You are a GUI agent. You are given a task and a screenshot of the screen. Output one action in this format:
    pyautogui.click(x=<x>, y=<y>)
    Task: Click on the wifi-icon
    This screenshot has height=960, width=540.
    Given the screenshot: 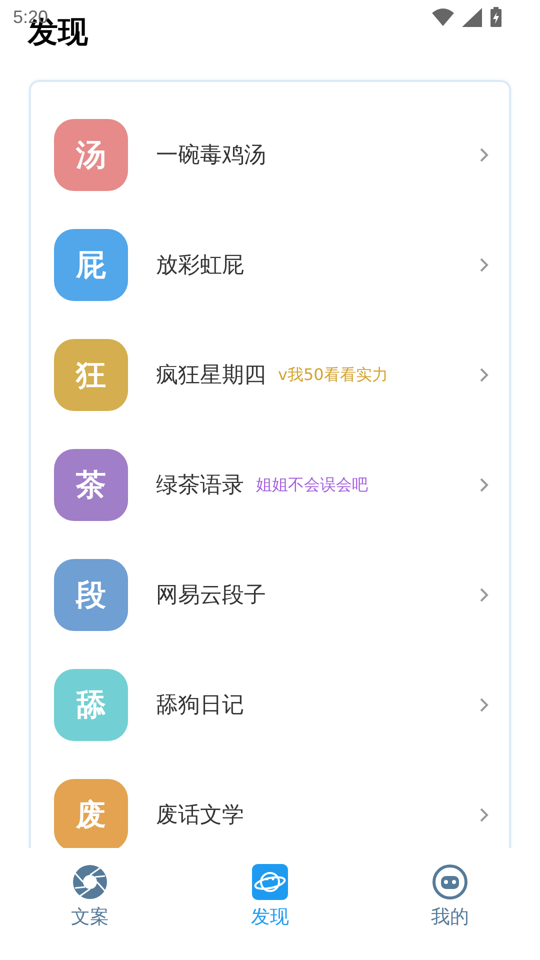 What is the action you would take?
    pyautogui.click(x=443, y=17)
    